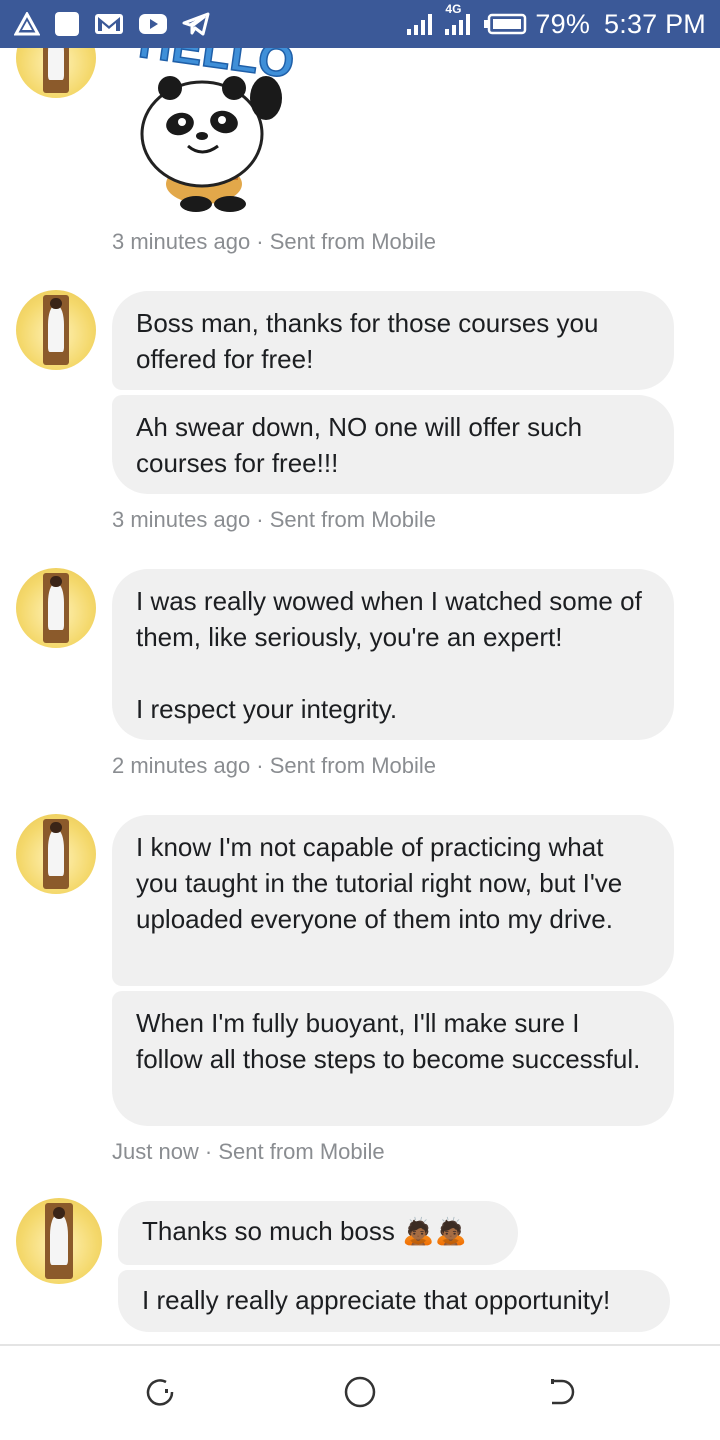 Image resolution: width=720 pixels, height=1440 pixels. Describe the element at coordinates (420, 24) in the screenshot. I see `signal-icon` at that location.